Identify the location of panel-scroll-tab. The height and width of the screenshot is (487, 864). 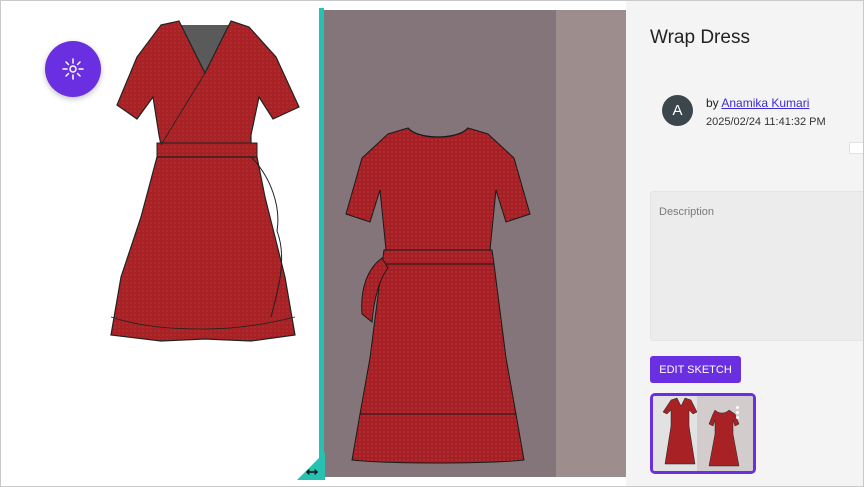
(856, 148).